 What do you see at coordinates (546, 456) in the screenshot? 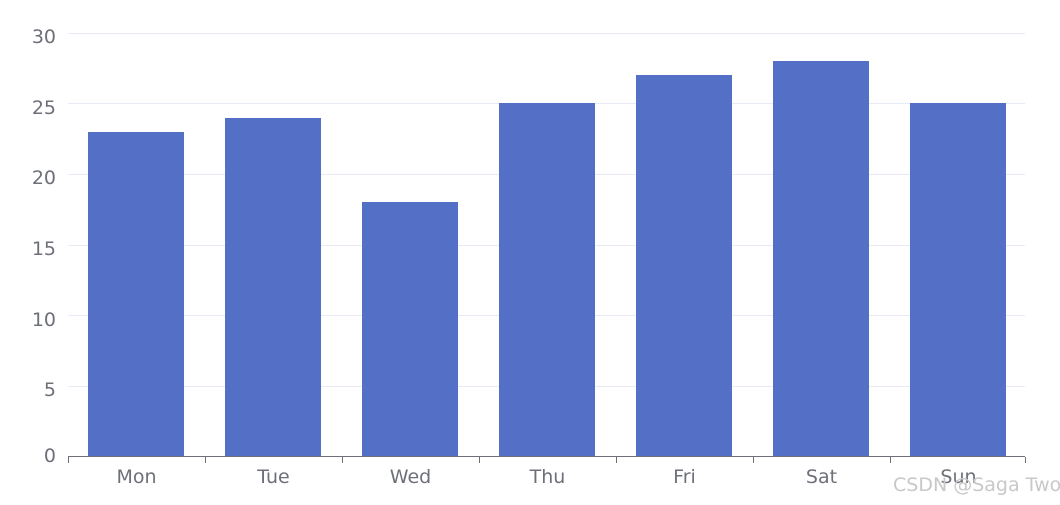
I see `x-axis-line` at bounding box center [546, 456].